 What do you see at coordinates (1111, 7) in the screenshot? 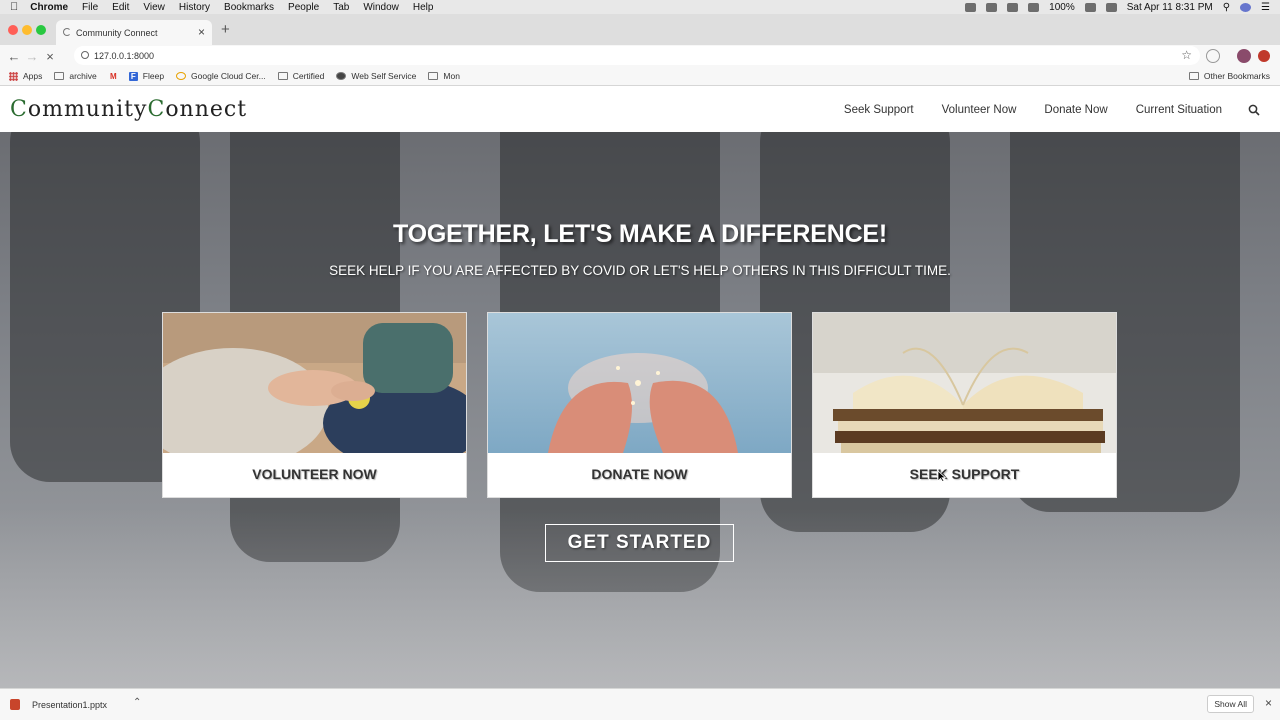
I see `flag-icon` at bounding box center [1111, 7].